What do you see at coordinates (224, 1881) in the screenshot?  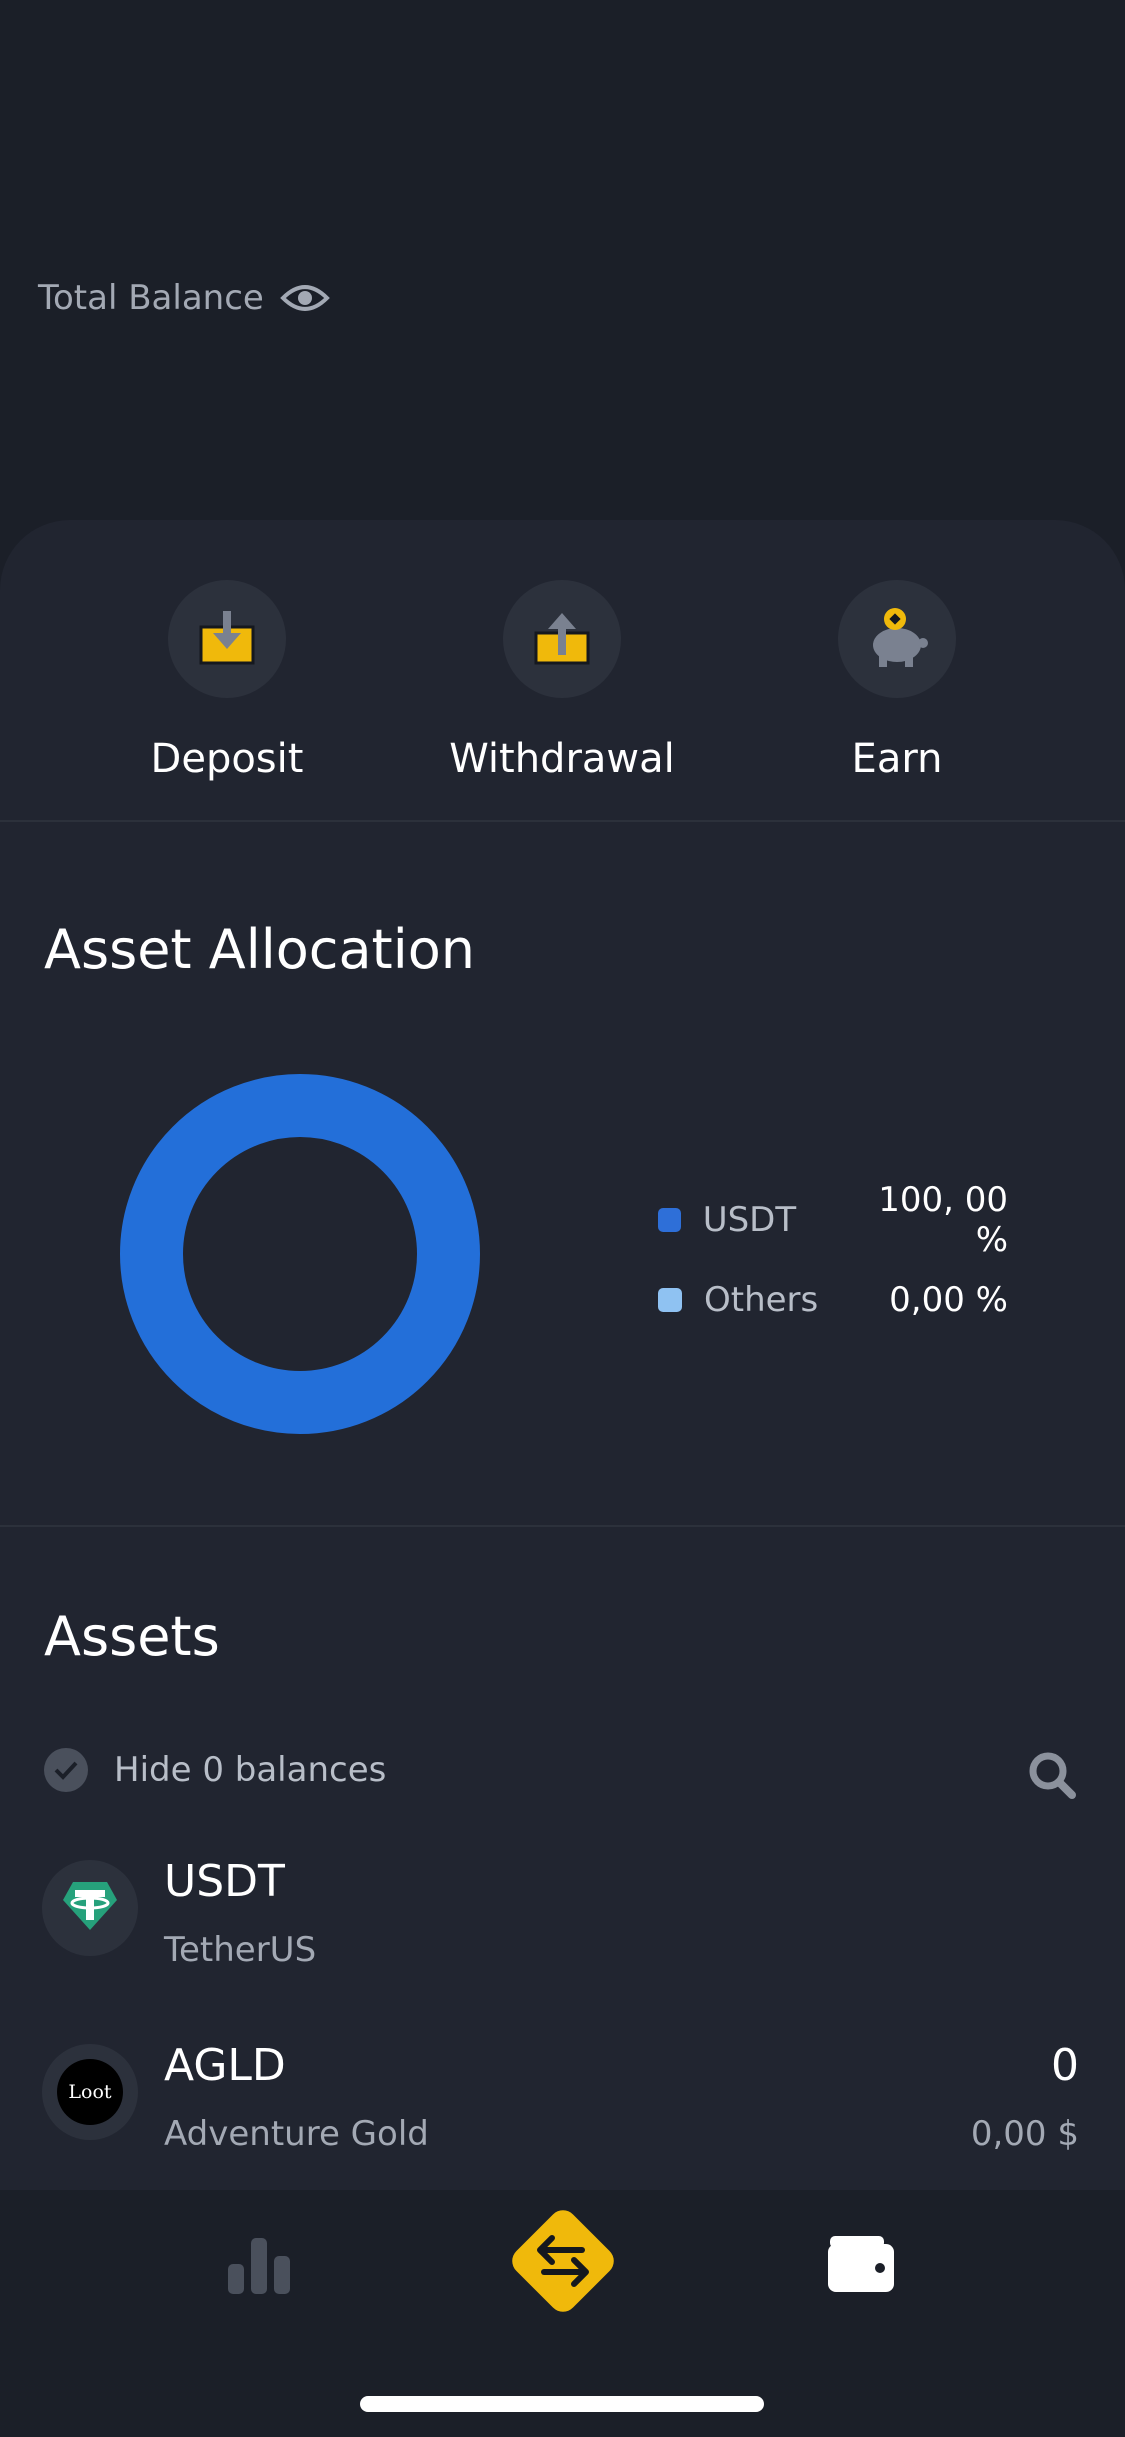 I see `asset-symbol: USDT` at bounding box center [224, 1881].